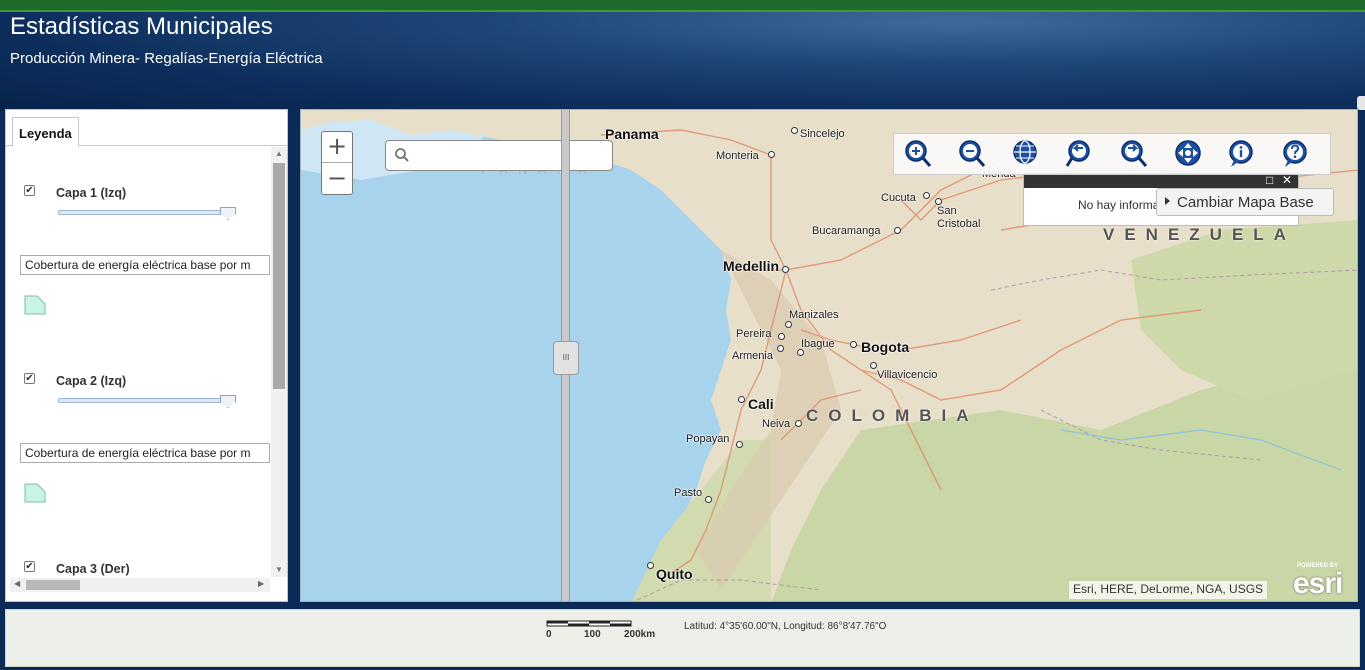 The width and height of the screenshot is (1365, 670). I want to click on zoom-out-tool-icon, so click(972, 154).